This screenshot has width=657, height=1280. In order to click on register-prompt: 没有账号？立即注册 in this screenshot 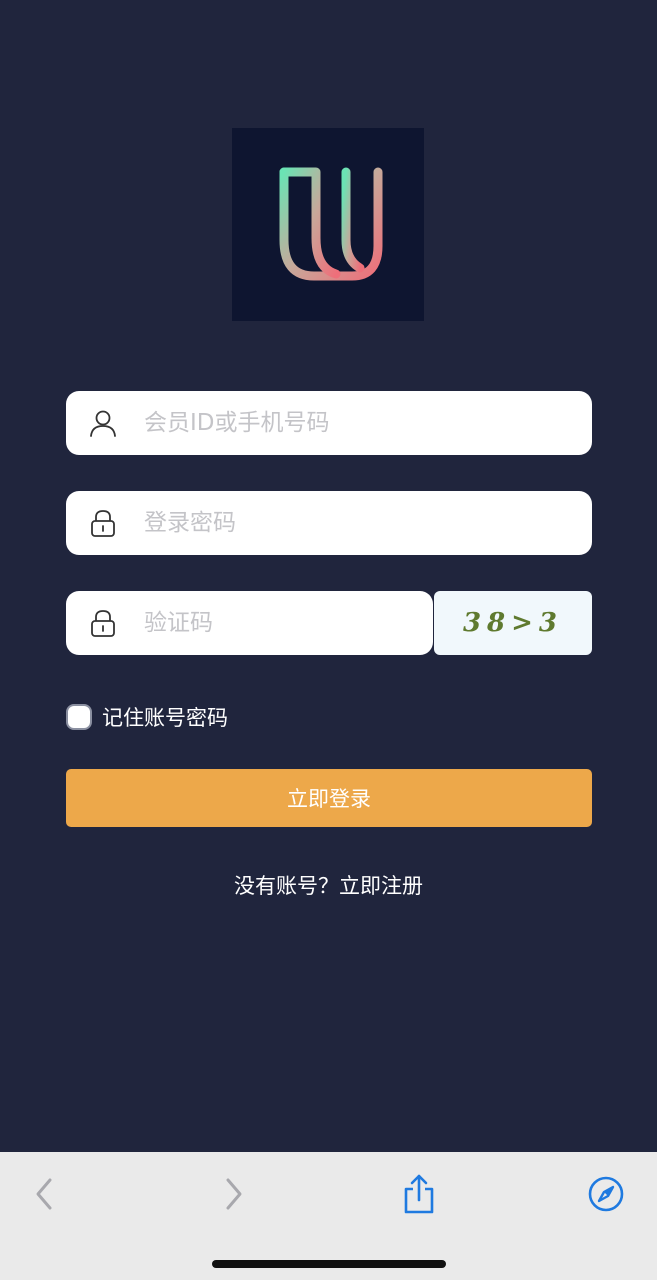, I will do `click(328, 885)`.